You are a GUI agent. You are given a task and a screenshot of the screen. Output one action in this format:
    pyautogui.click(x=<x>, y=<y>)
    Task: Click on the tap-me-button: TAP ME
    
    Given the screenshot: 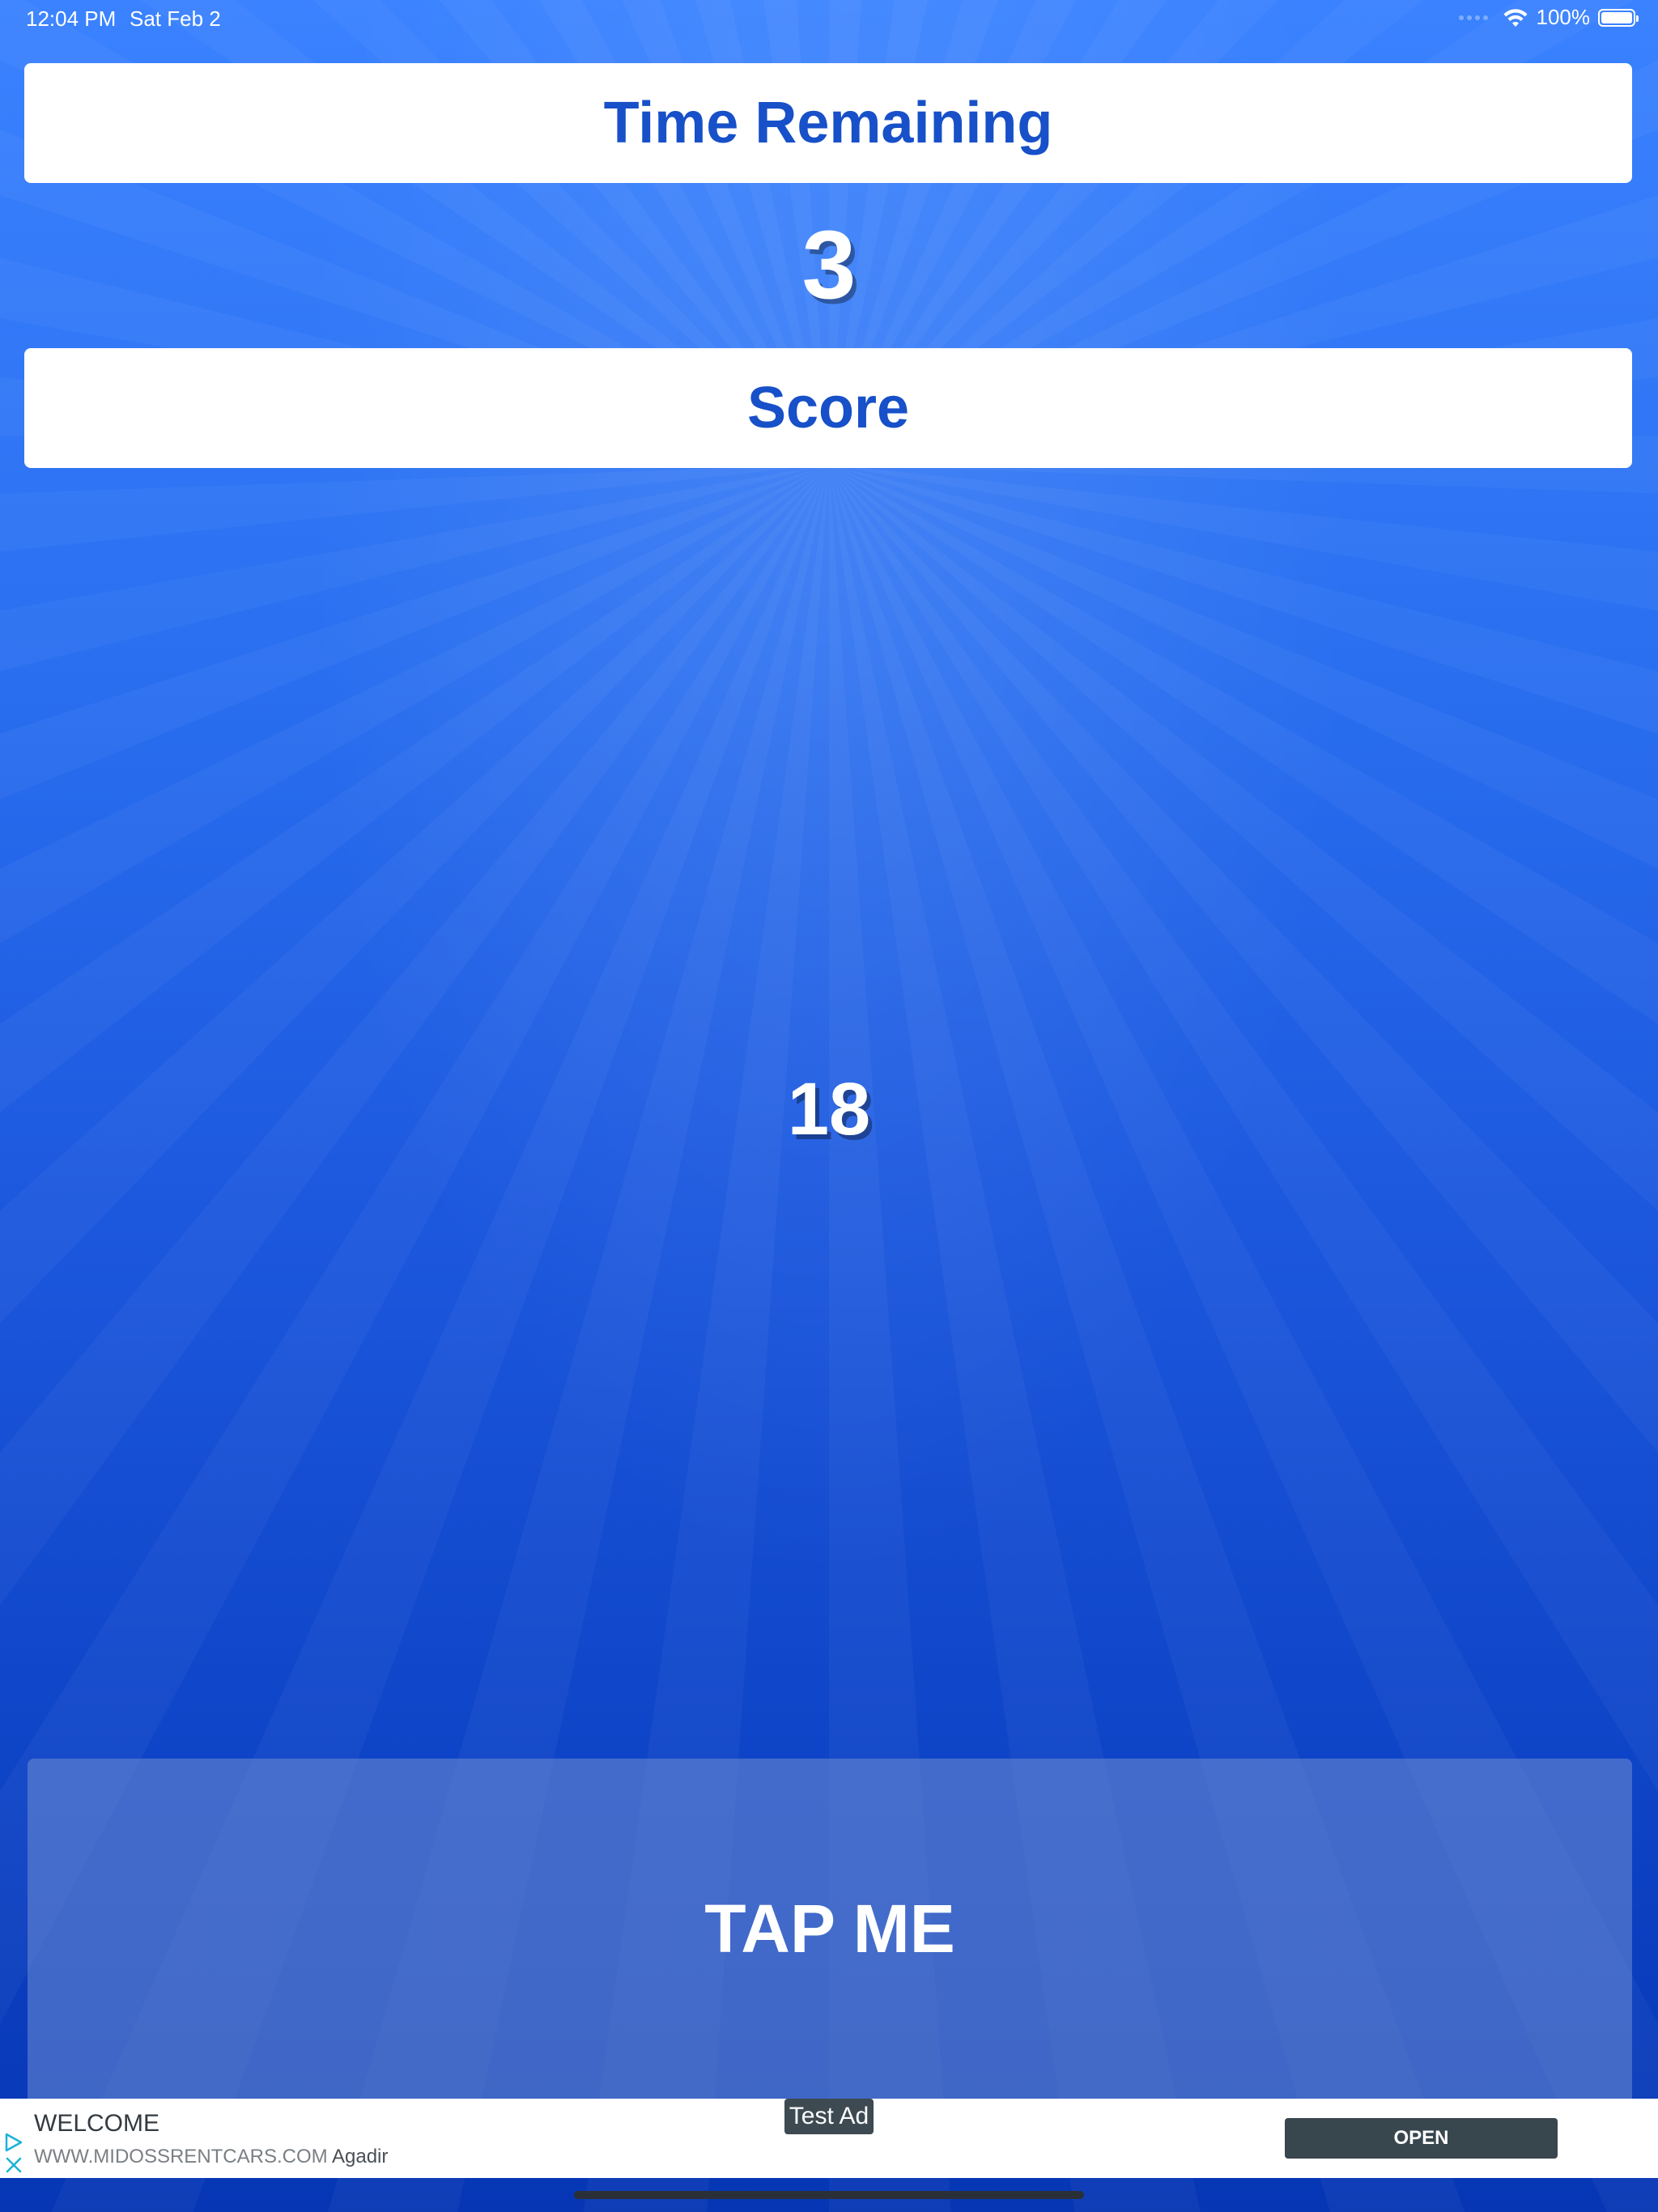 What is the action you would take?
    pyautogui.click(x=830, y=1929)
    